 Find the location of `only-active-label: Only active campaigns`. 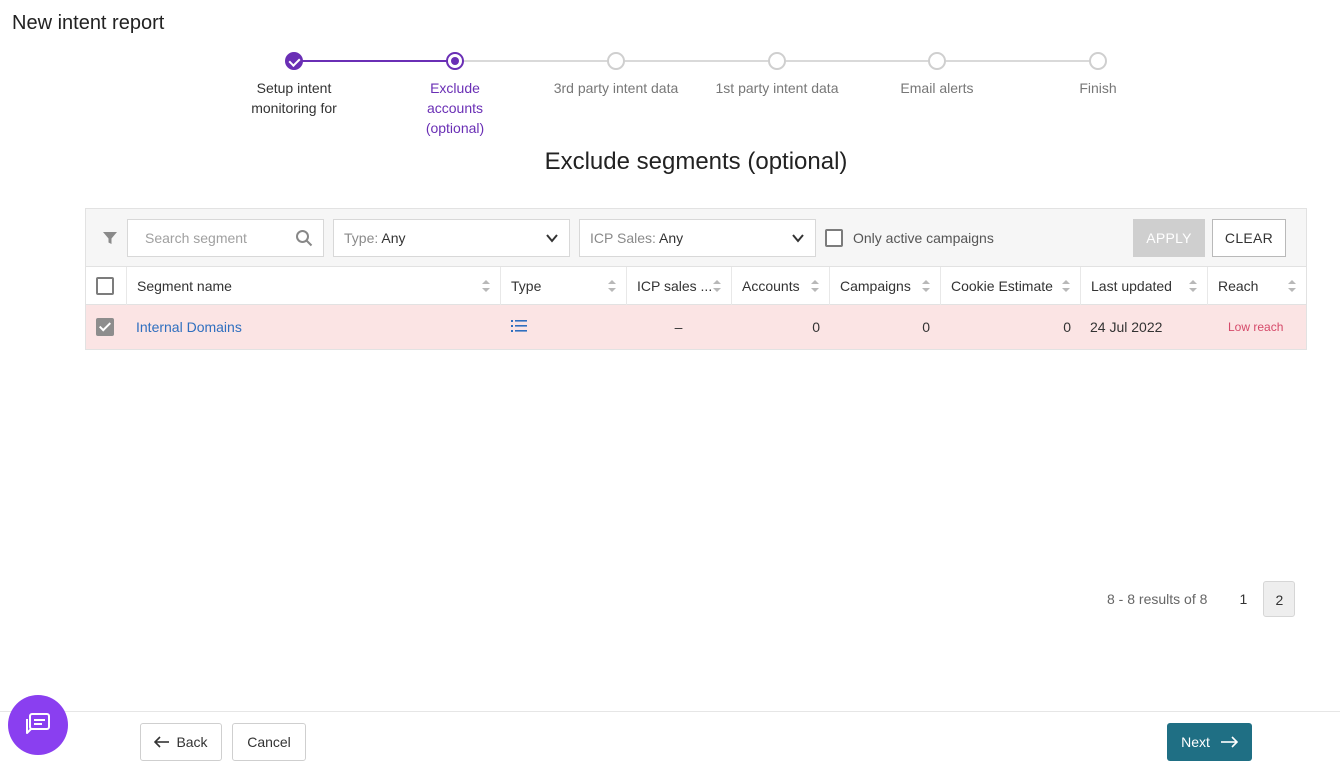

only-active-label: Only active campaigns is located at coordinates (923, 238).